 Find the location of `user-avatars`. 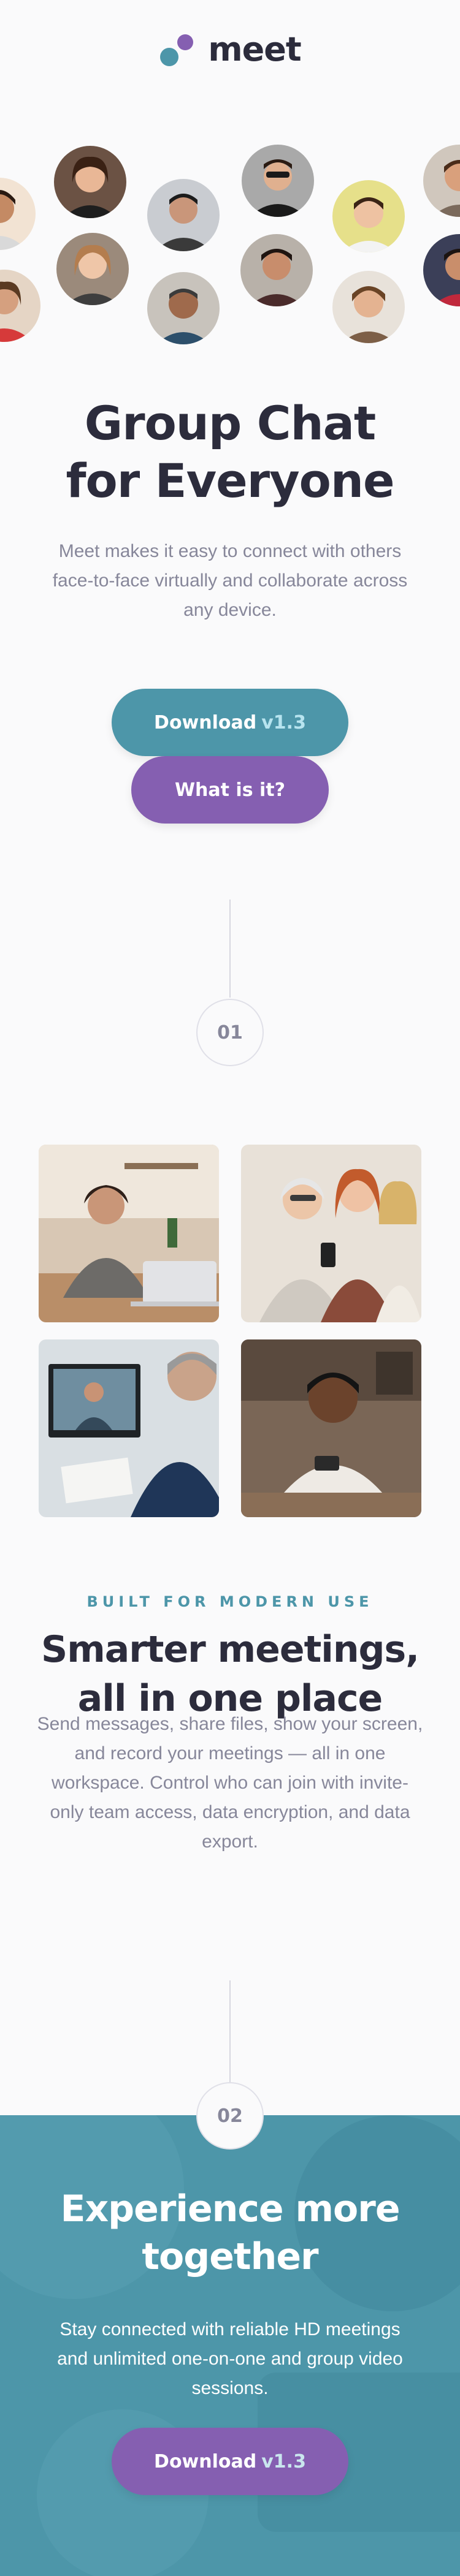

user-avatars is located at coordinates (230, 245).